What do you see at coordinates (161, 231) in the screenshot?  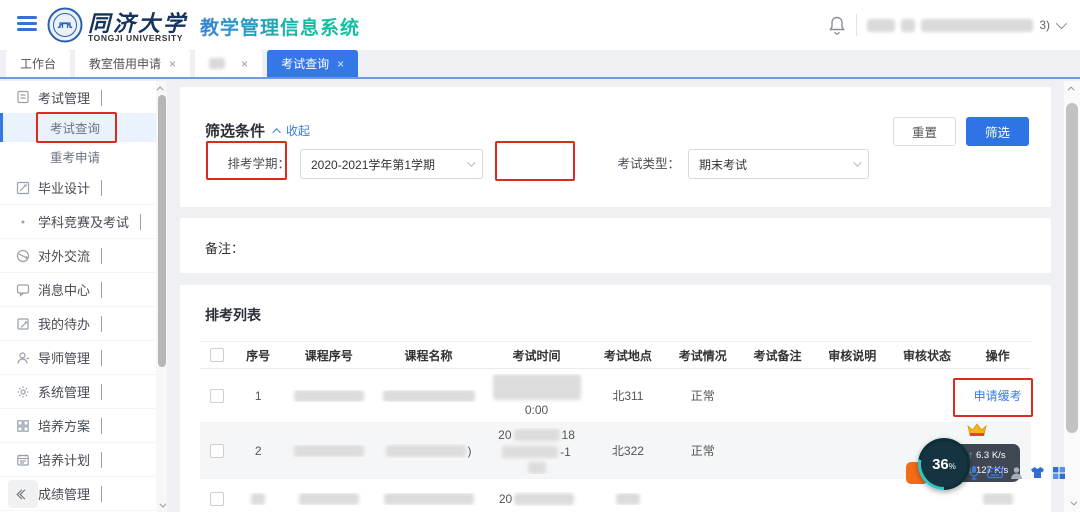 I see `sidebar-scrollbar-thumb` at bounding box center [161, 231].